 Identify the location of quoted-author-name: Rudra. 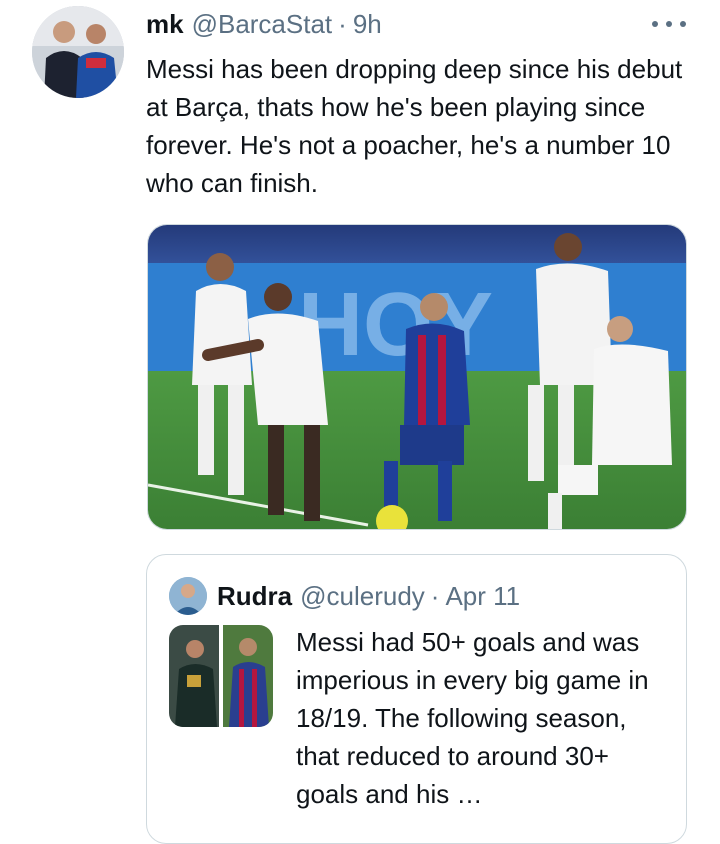
(254, 596).